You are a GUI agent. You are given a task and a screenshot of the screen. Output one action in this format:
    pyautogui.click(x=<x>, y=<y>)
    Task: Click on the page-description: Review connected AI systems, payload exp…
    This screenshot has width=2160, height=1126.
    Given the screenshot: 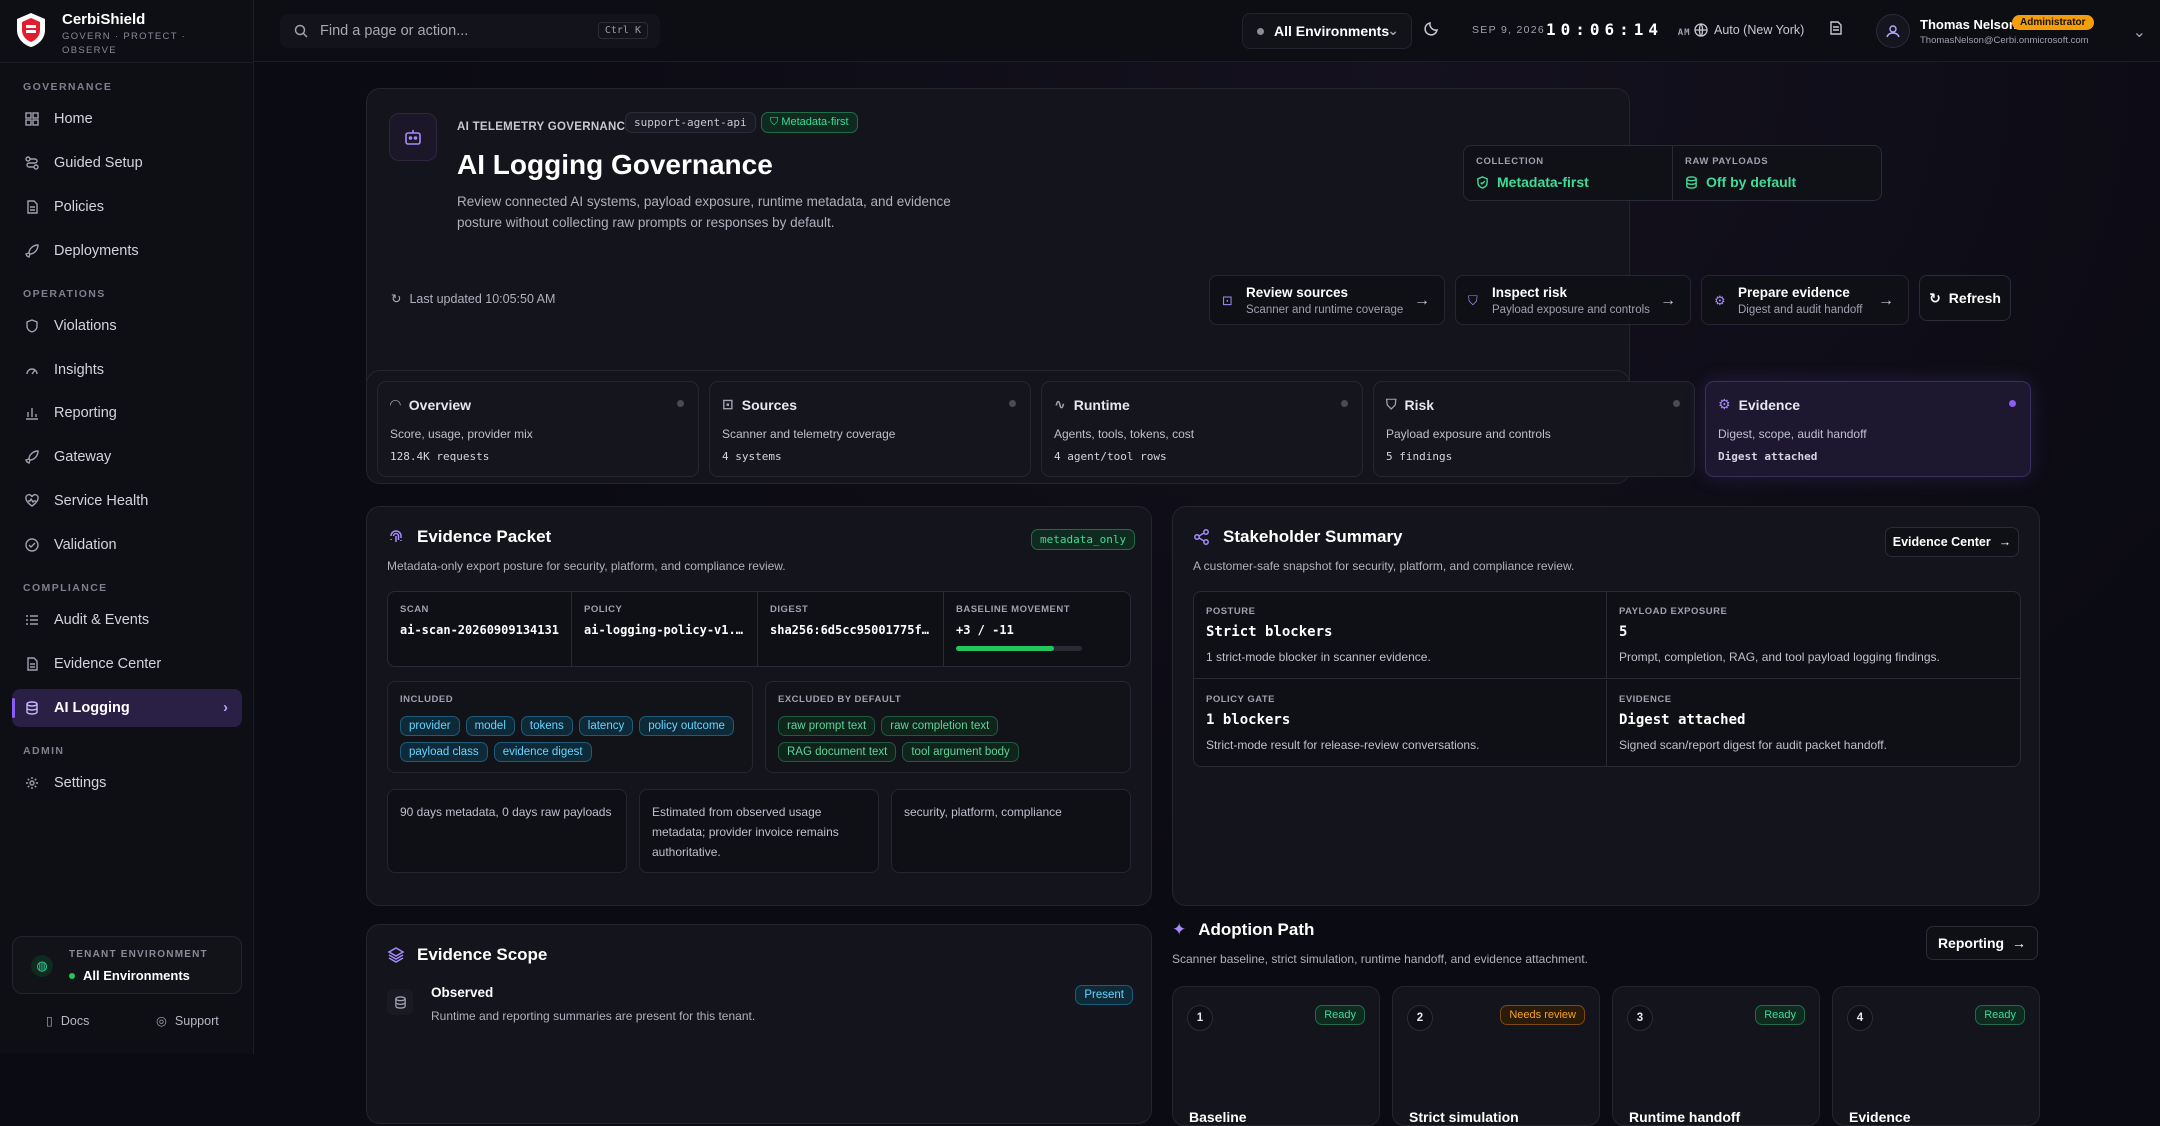 What is the action you would take?
    pyautogui.click(x=704, y=212)
    